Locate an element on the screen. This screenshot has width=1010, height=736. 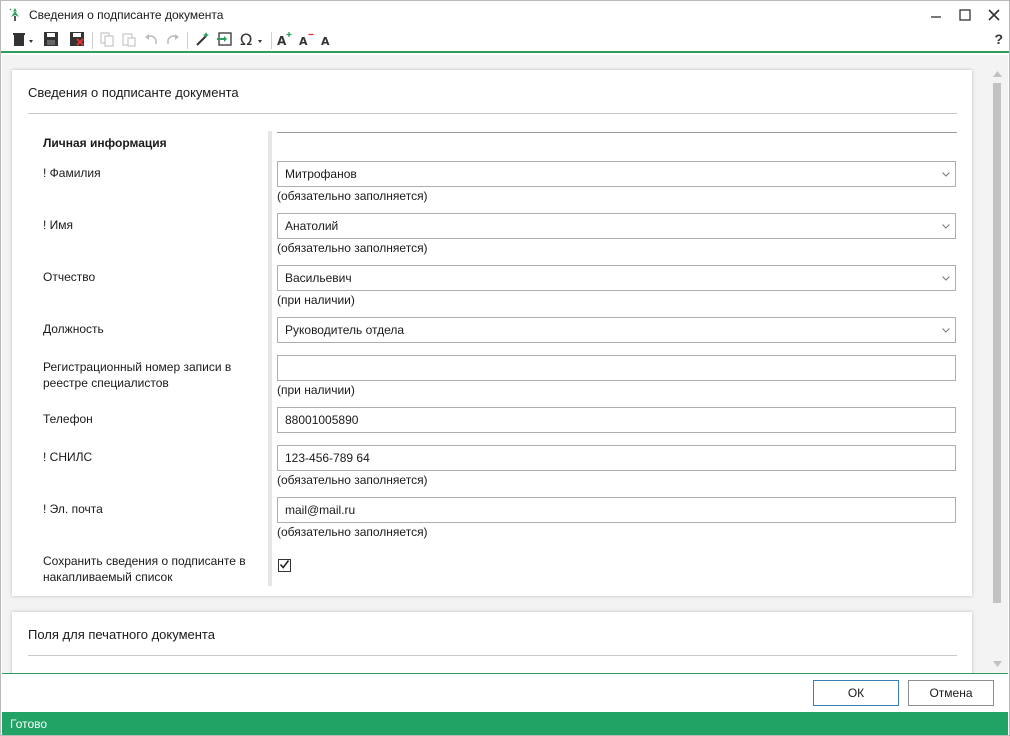
font-increase-button: A is located at coordinates (285, 40).